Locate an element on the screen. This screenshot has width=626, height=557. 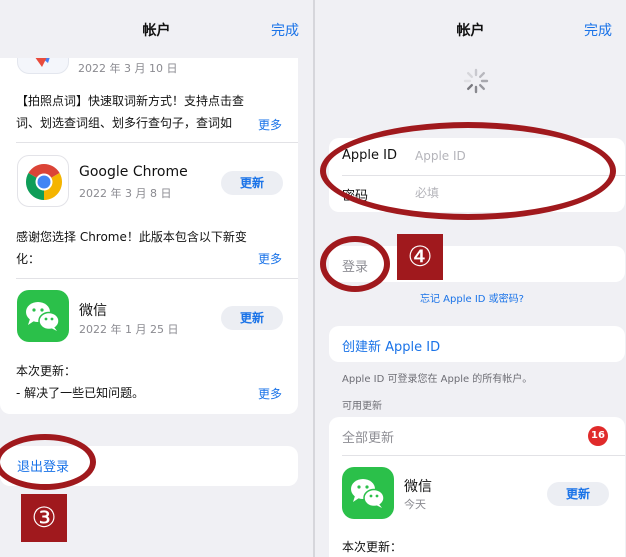
step-4-badge: ④ is located at coordinates (420, 257).